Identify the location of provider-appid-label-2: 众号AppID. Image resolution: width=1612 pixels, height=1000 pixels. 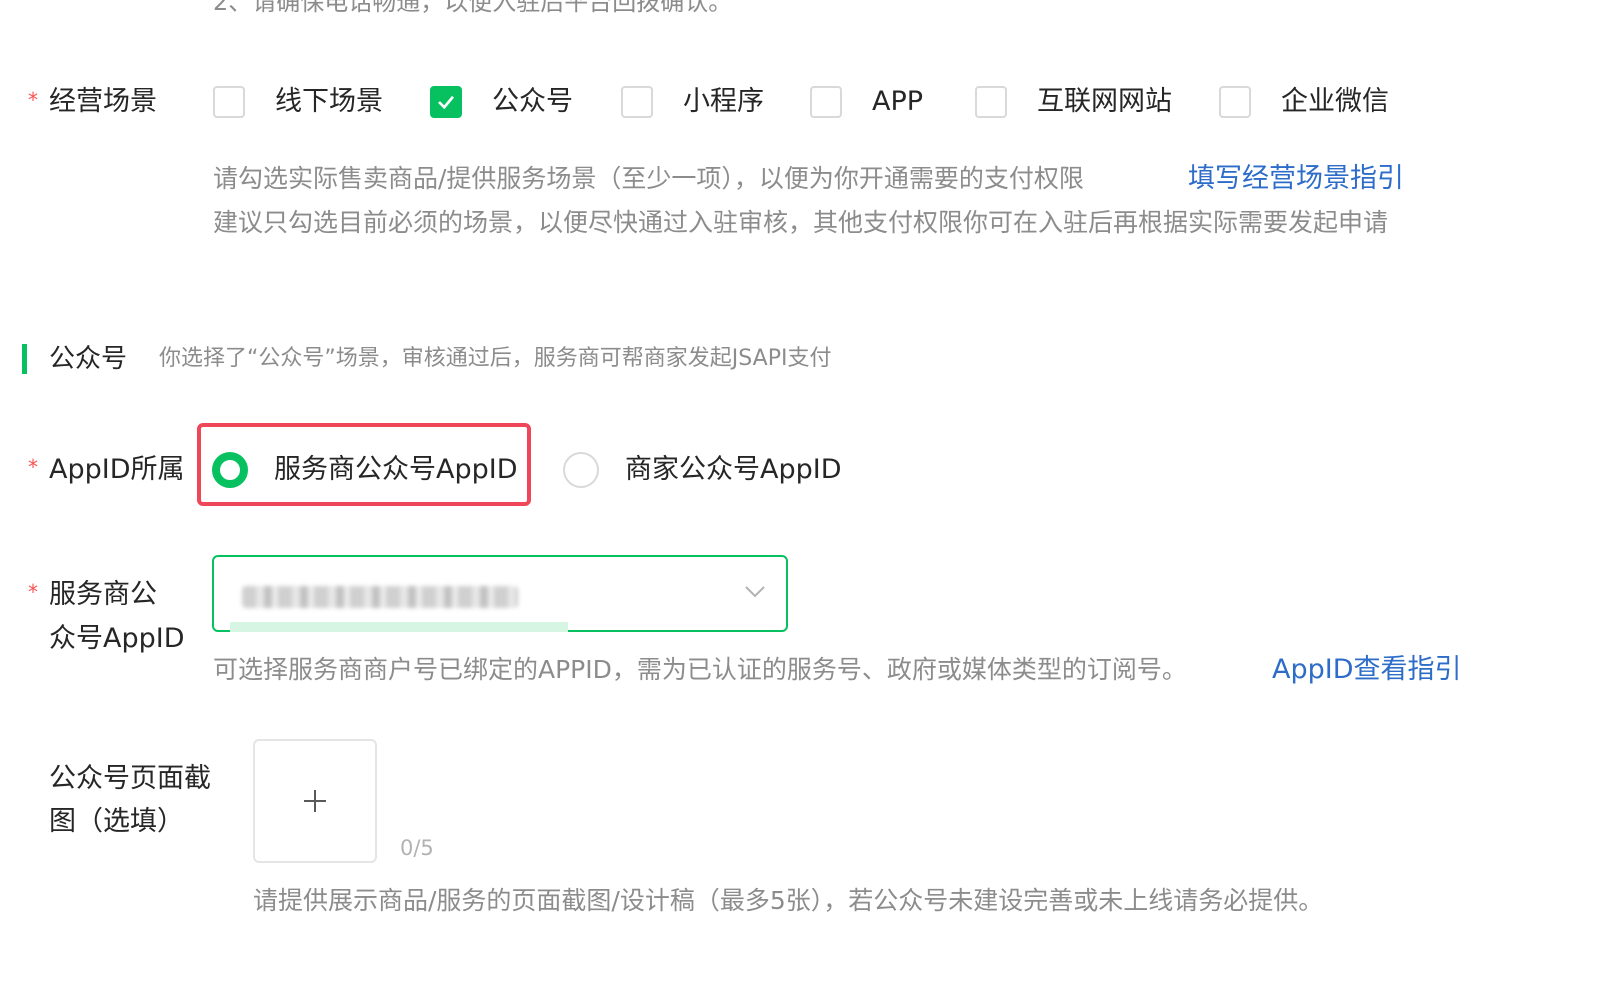
(117, 638).